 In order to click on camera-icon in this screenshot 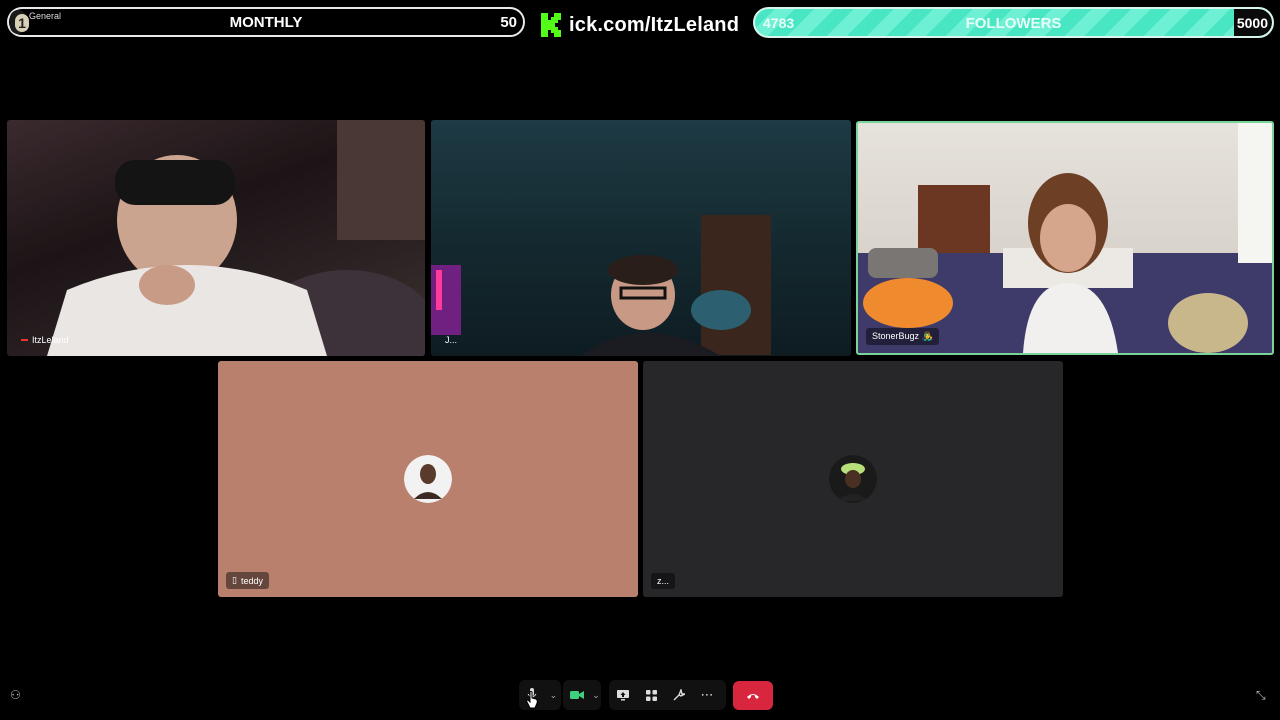, I will do `click(577, 695)`.